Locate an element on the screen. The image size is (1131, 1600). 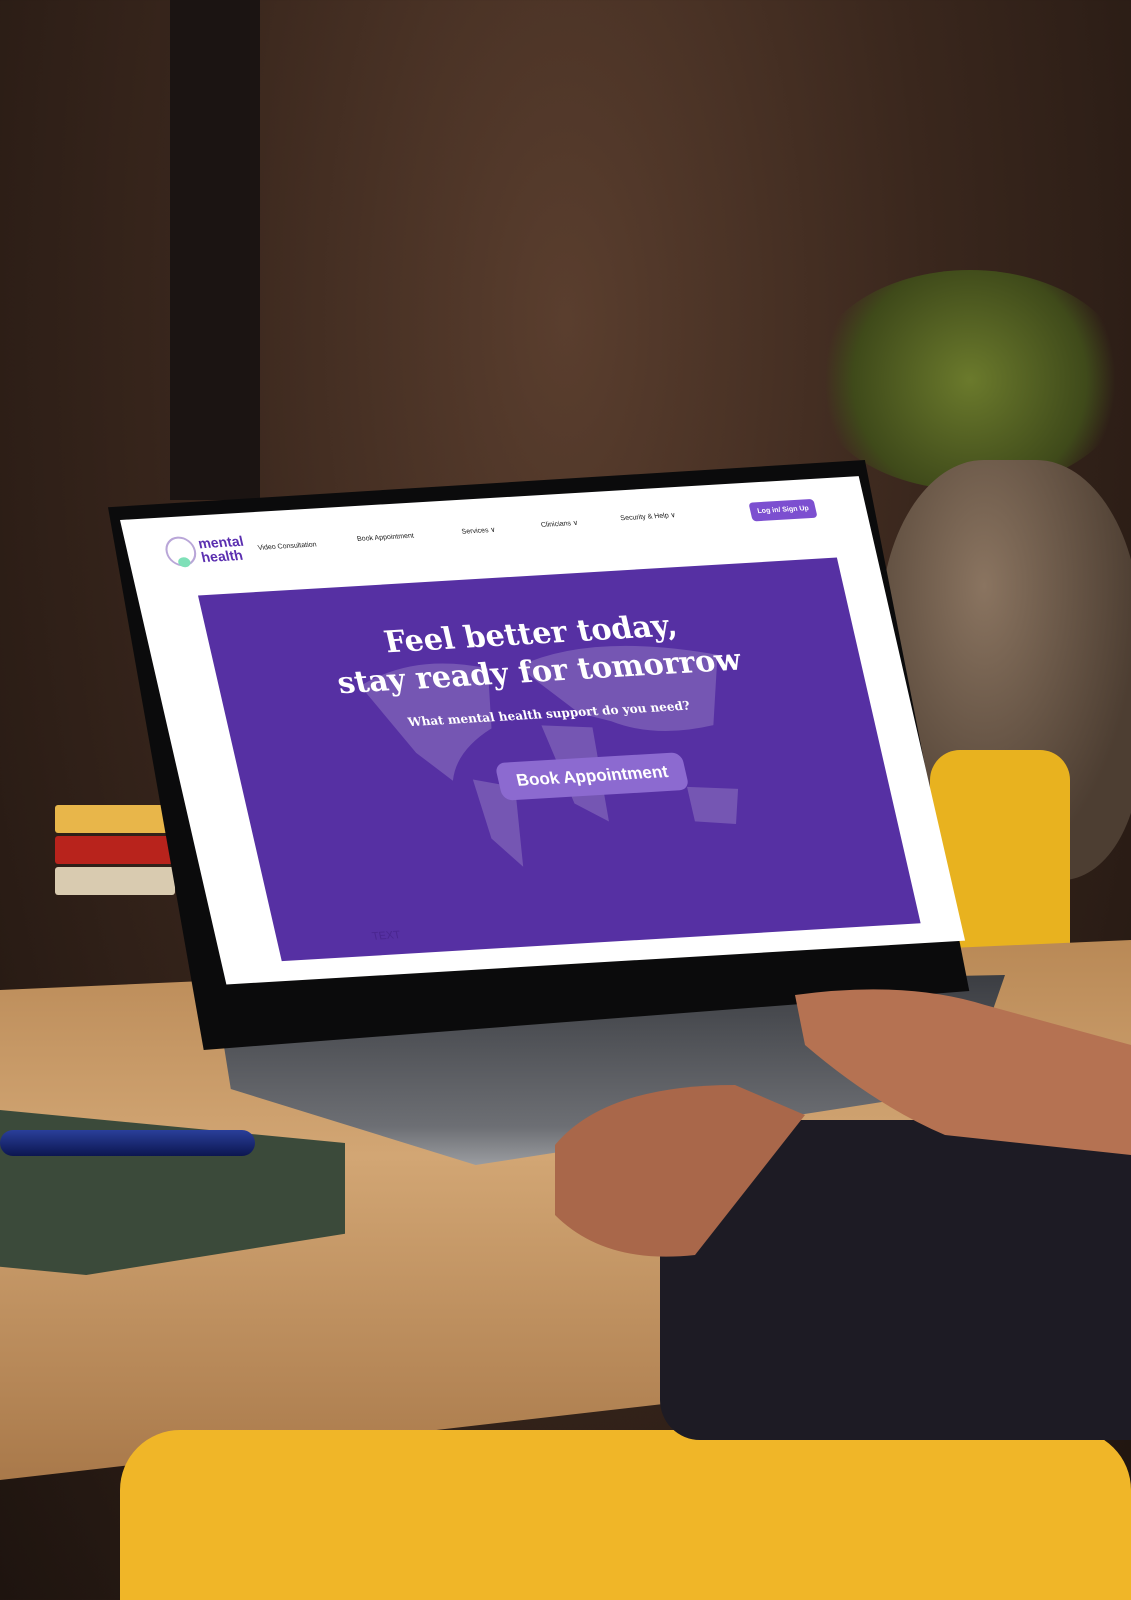
yellow-chair-front is located at coordinates (625, 1515).